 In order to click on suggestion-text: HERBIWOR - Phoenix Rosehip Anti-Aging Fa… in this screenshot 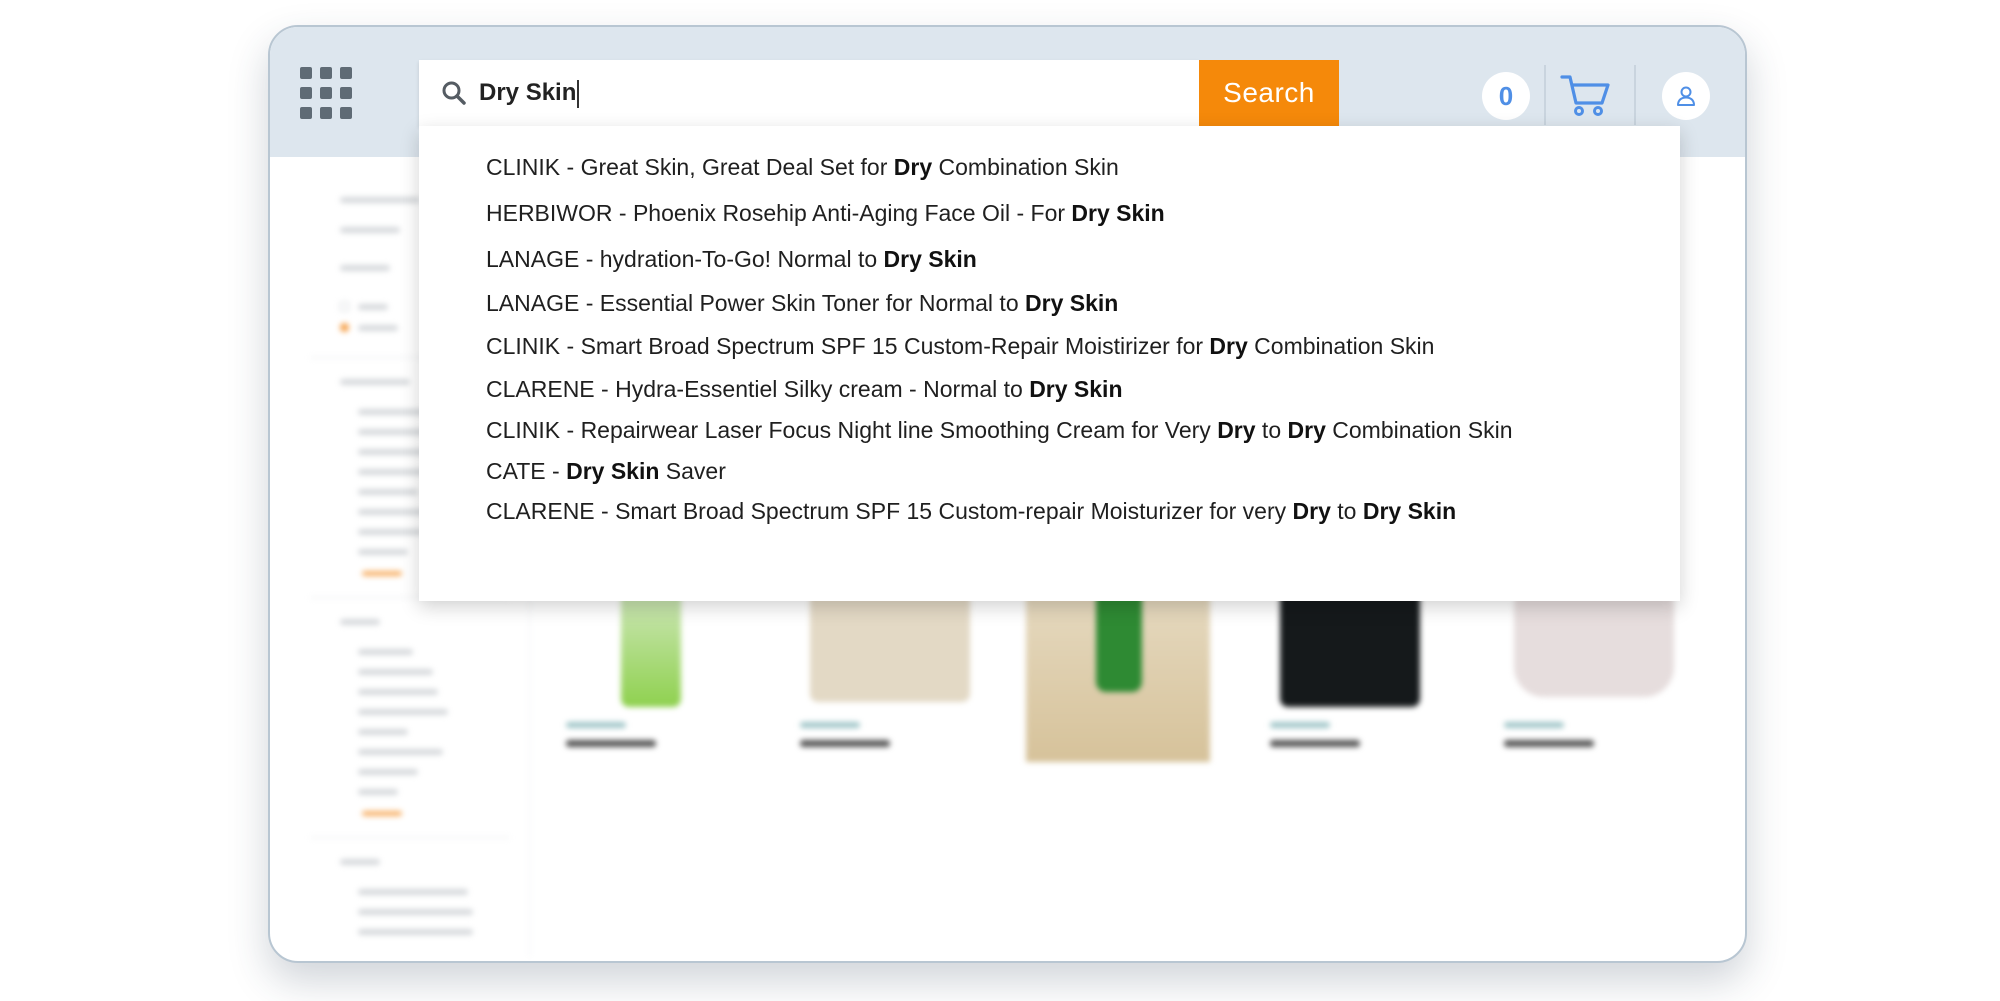, I will do `click(779, 213)`.